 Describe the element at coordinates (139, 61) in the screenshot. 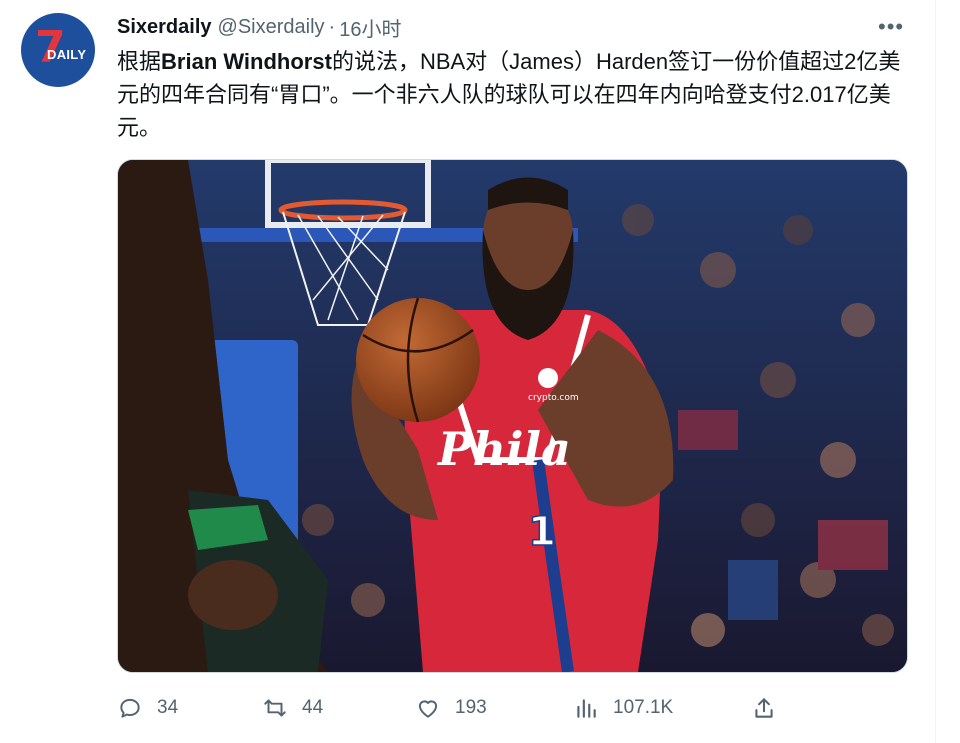

I see `tweet-text-part1: 根据` at that location.